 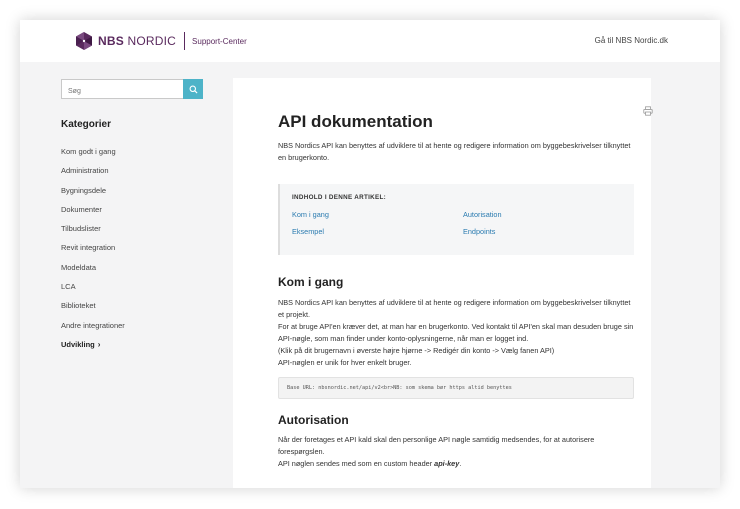 What do you see at coordinates (377, 214) in the screenshot?
I see `toc-link-kom-i-gang: Kom i gang` at bounding box center [377, 214].